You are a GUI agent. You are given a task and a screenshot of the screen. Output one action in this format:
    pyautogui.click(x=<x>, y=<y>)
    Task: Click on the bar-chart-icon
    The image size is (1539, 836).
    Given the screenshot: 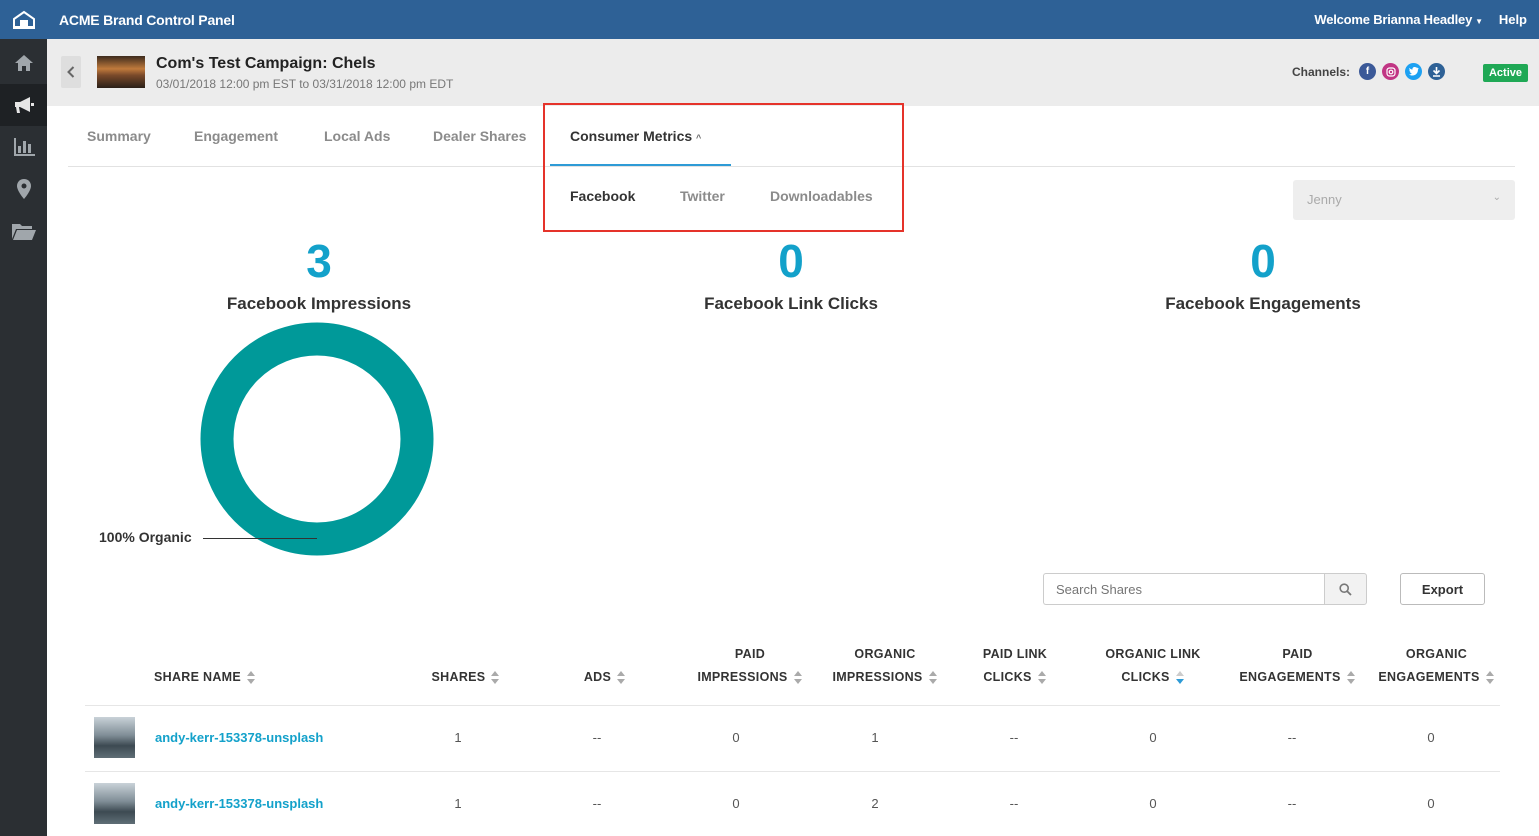 What is the action you would take?
    pyautogui.click(x=24, y=147)
    